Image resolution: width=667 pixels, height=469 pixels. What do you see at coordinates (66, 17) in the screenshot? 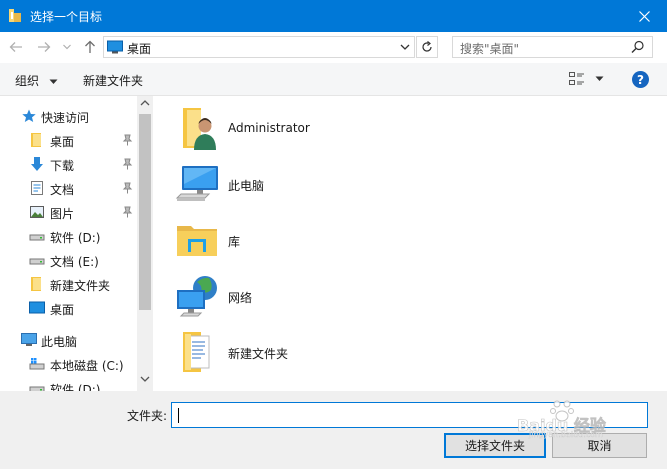
I see `window-title: 选择一个目标` at bounding box center [66, 17].